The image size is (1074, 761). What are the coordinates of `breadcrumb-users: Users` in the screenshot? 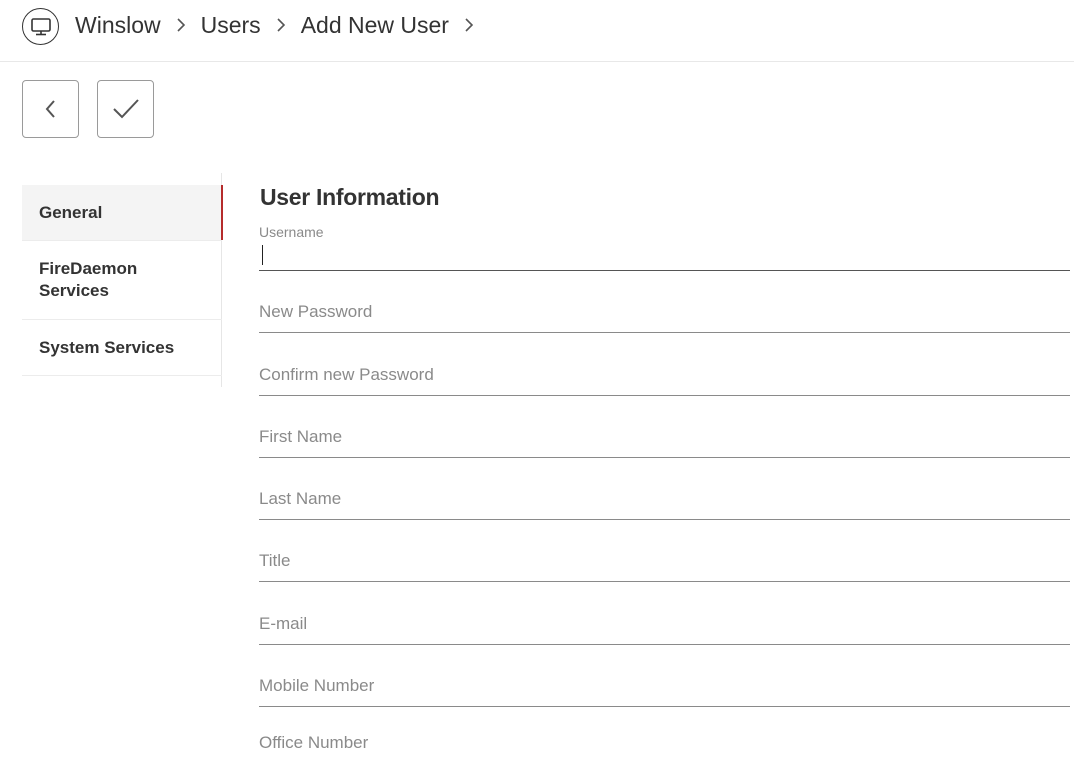 It's located at (231, 25).